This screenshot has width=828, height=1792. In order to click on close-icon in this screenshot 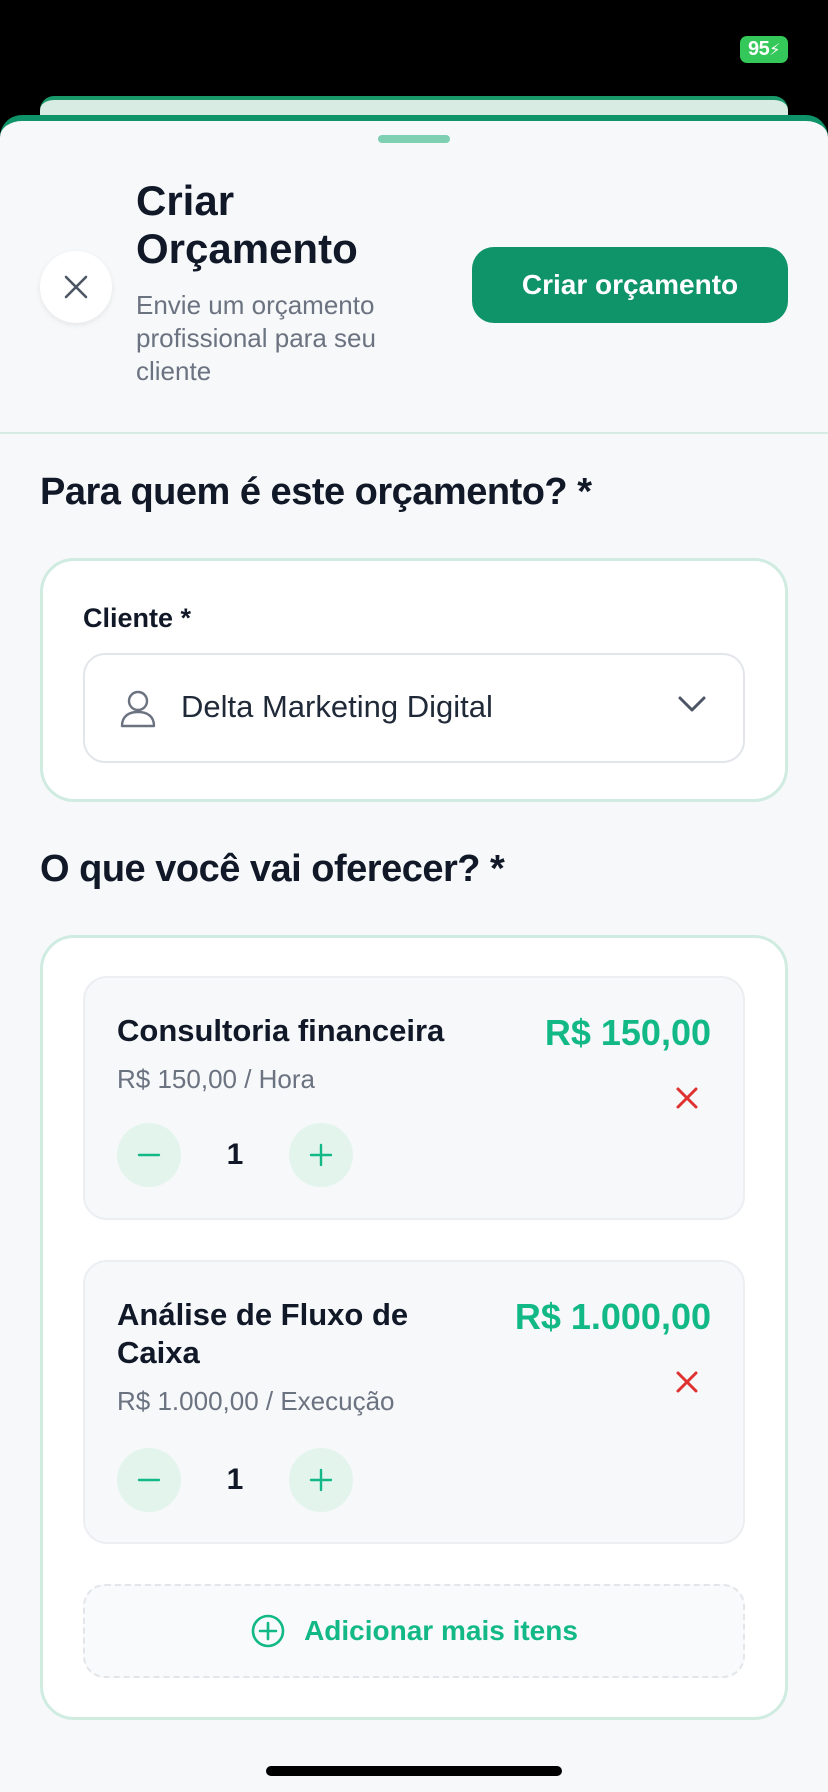, I will do `click(76, 287)`.